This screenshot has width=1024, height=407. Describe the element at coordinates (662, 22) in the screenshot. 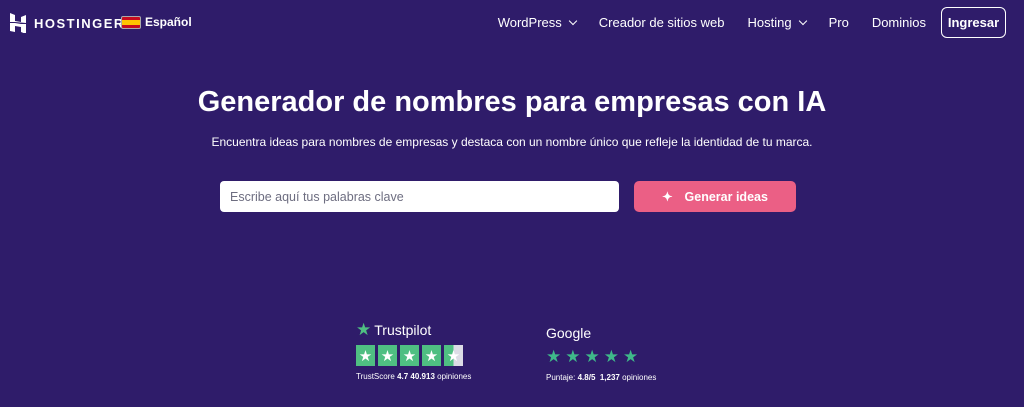

I see `nav-website-builder: Creador de sitios web` at that location.